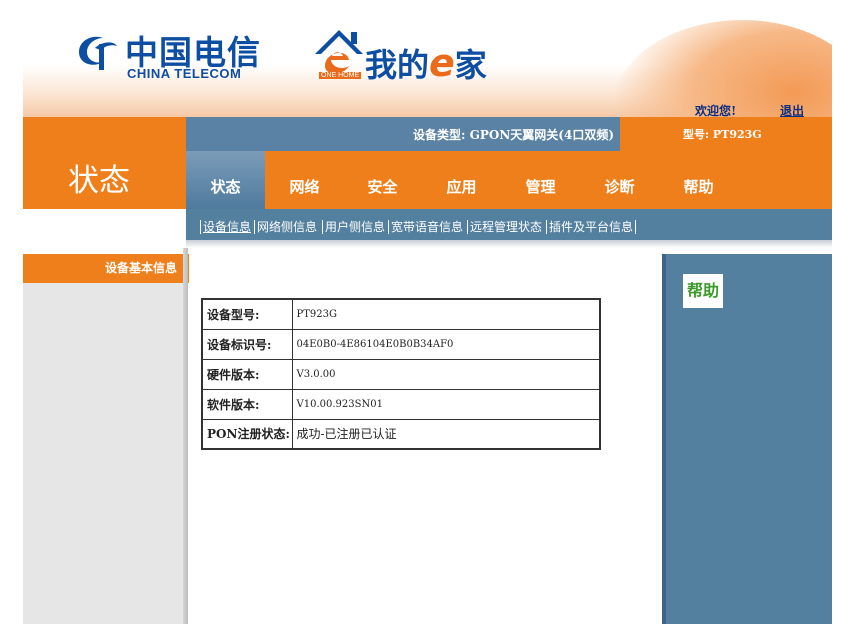 This screenshot has height=624, width=858. I want to click on table-row: 软件版本: V10.00.923SN01, so click(401, 404).